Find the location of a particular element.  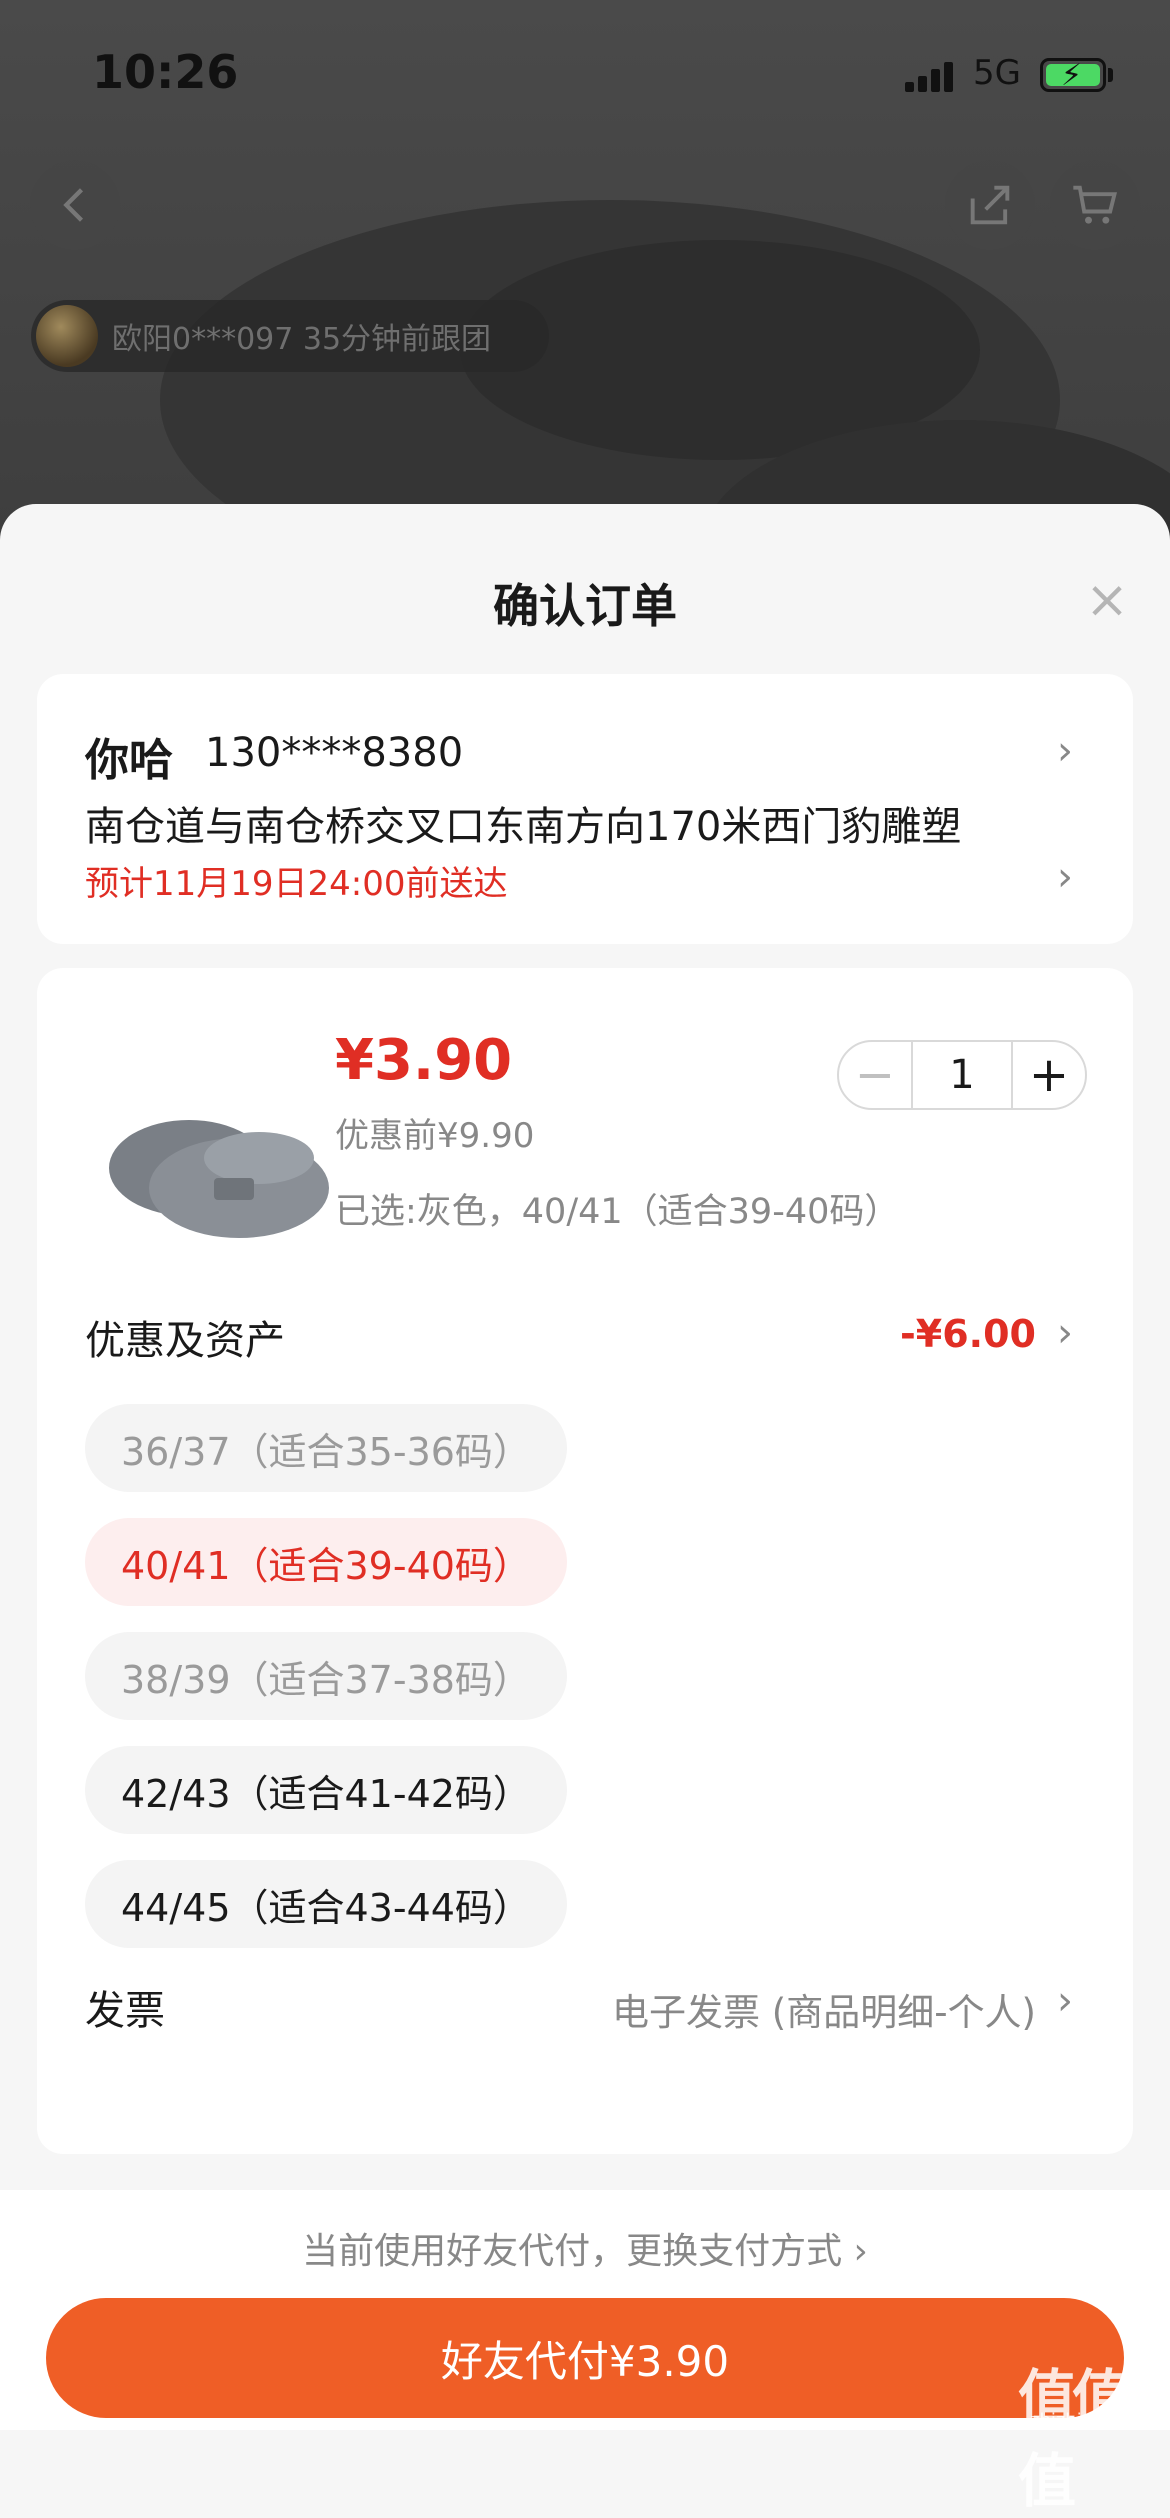

change-payment-link: 当前使用好友代付，更换支付方式 › is located at coordinates (585, 2248).